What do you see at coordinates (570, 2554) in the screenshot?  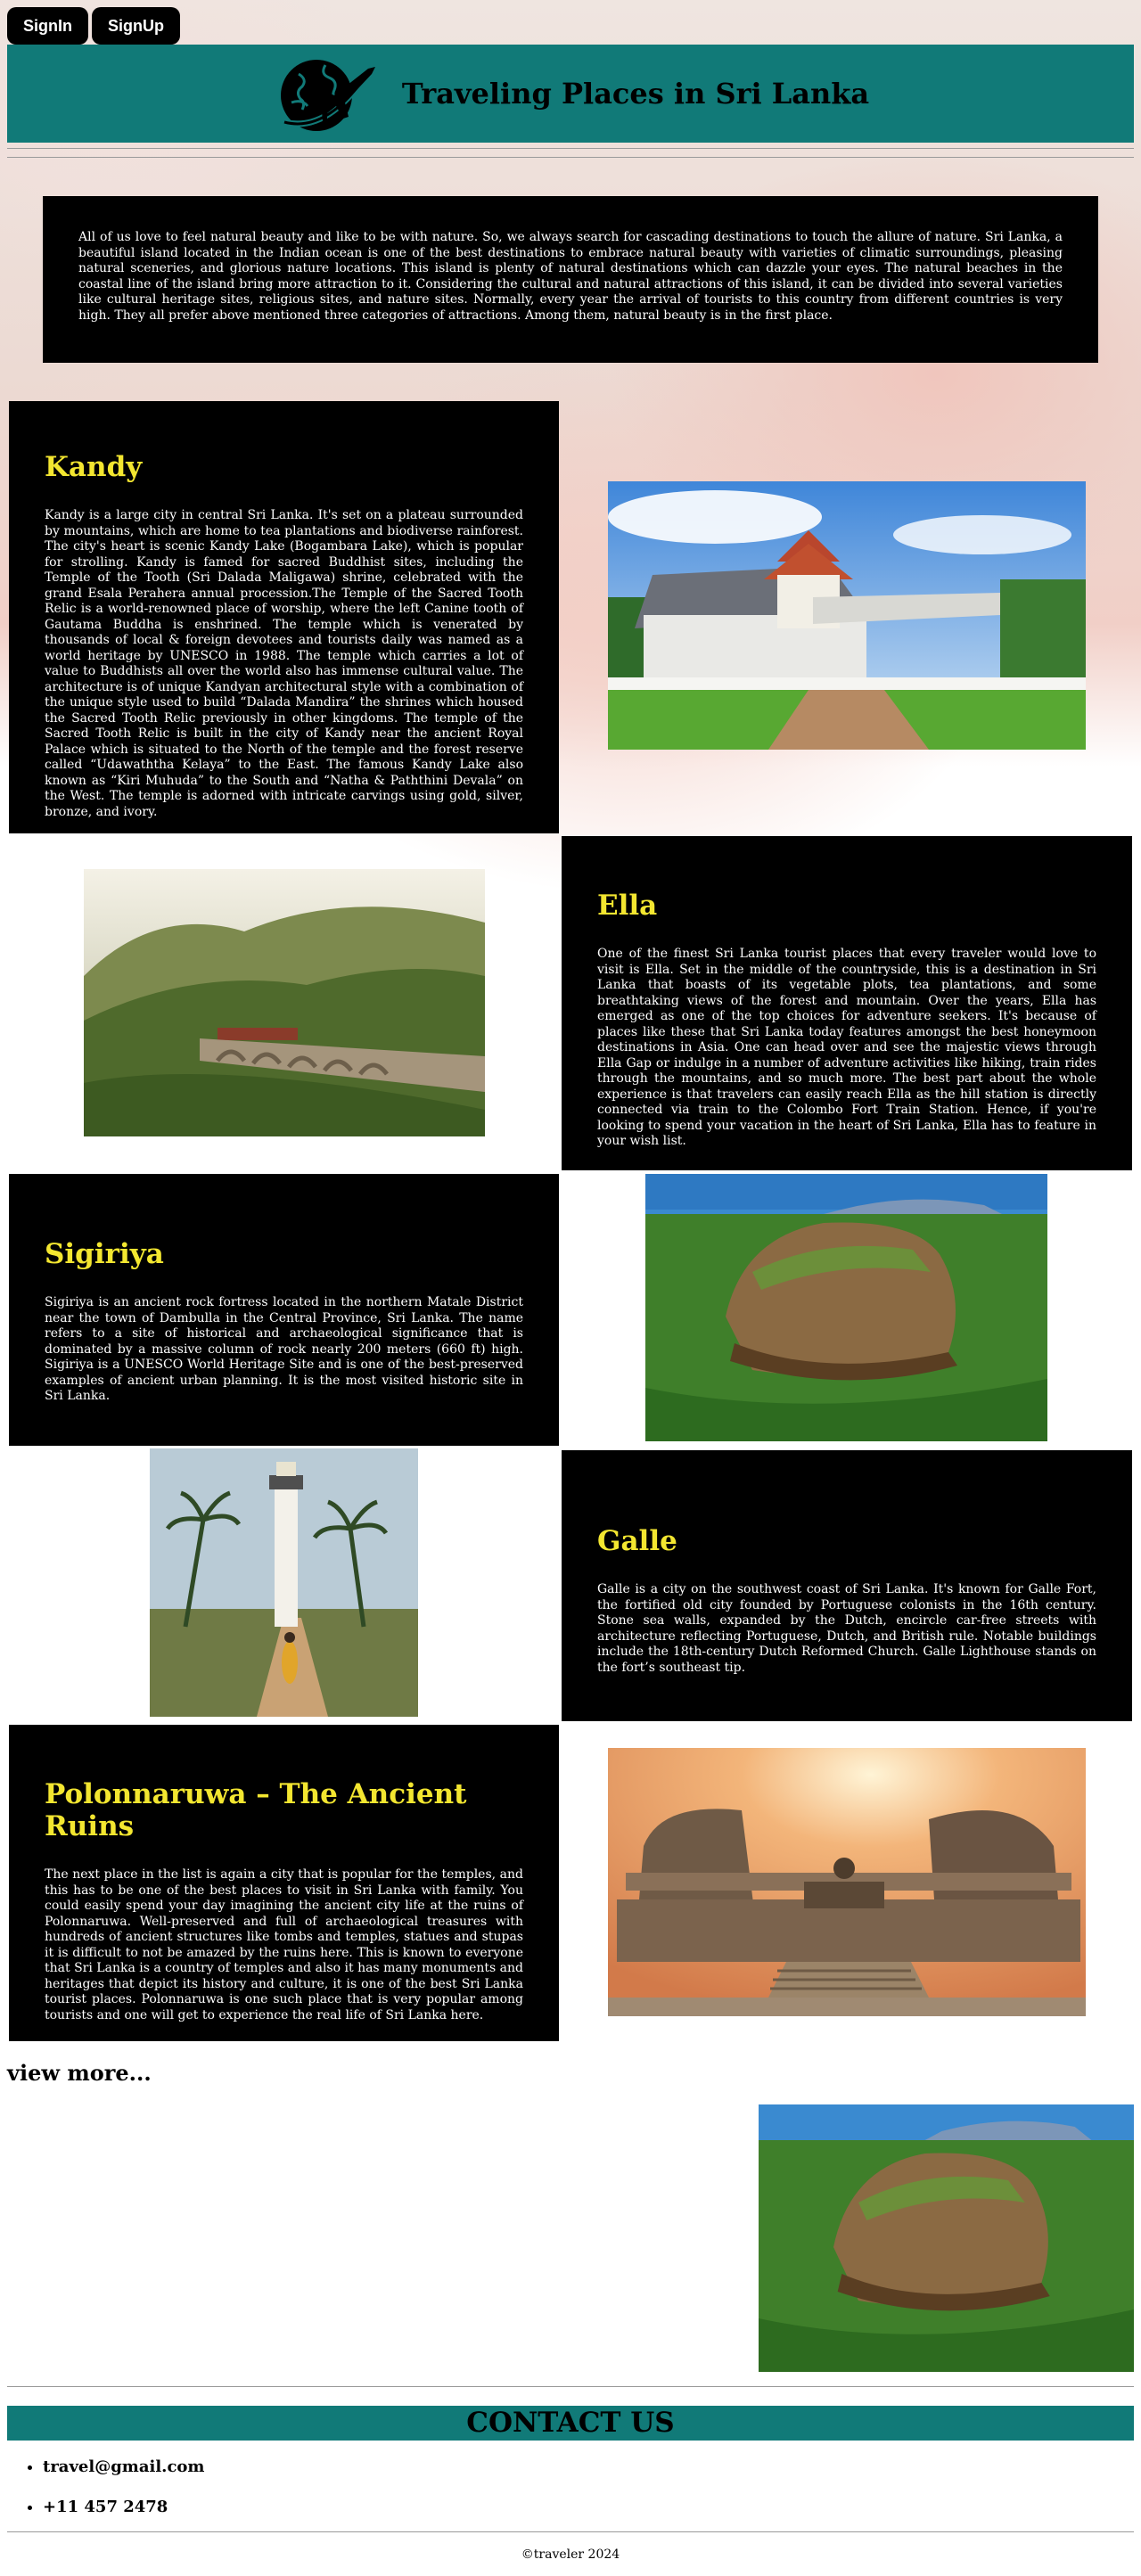 I see `footer-copyright: ©traveler 2024` at bounding box center [570, 2554].